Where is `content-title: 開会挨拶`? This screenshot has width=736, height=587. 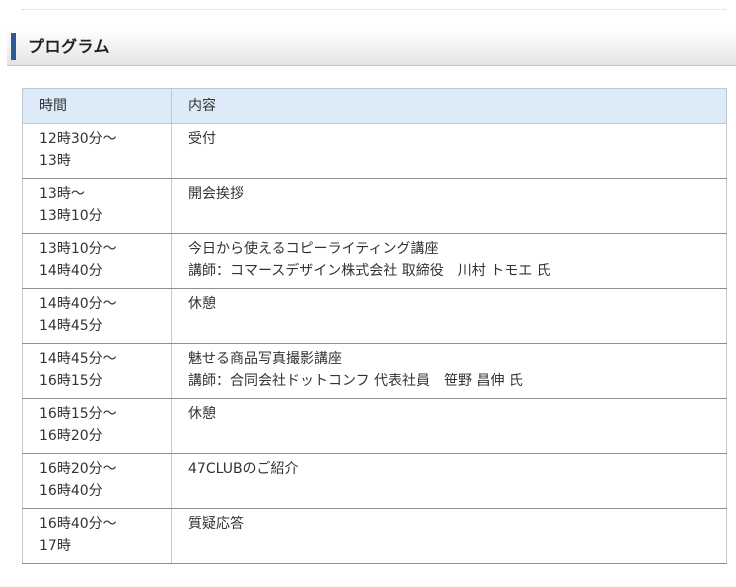 content-title: 開会挨拶 is located at coordinates (216, 194).